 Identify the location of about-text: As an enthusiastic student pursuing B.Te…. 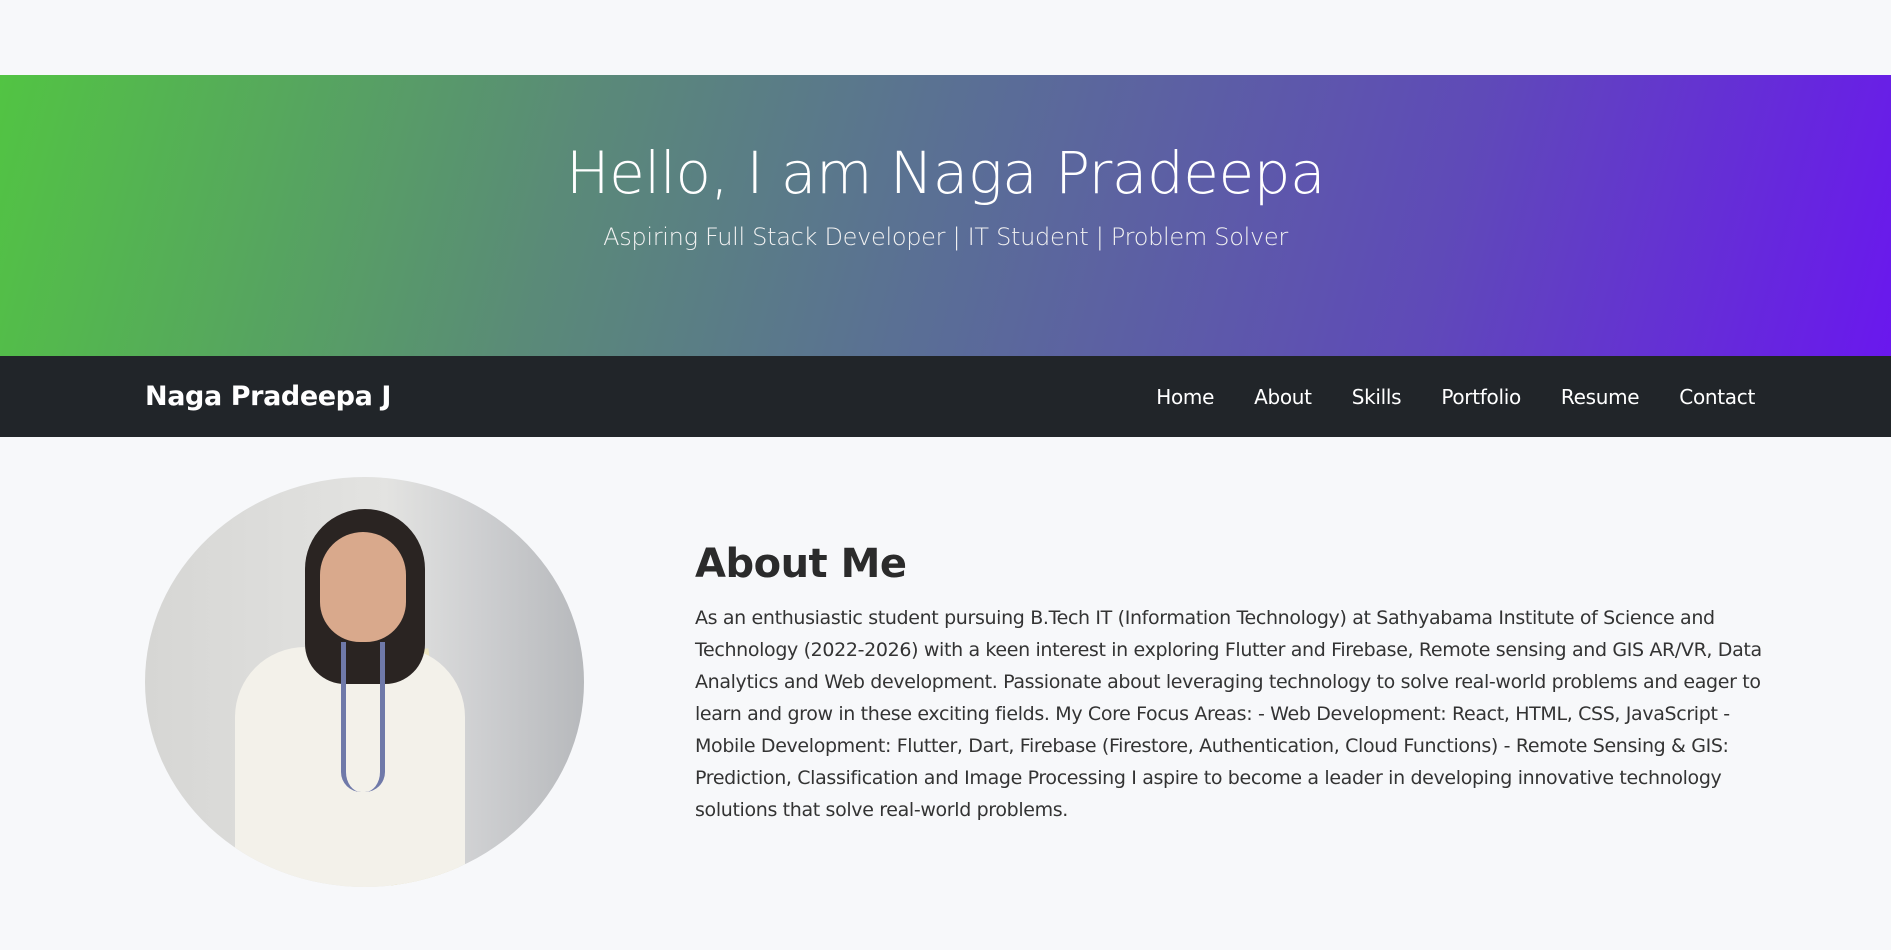
(1228, 714).